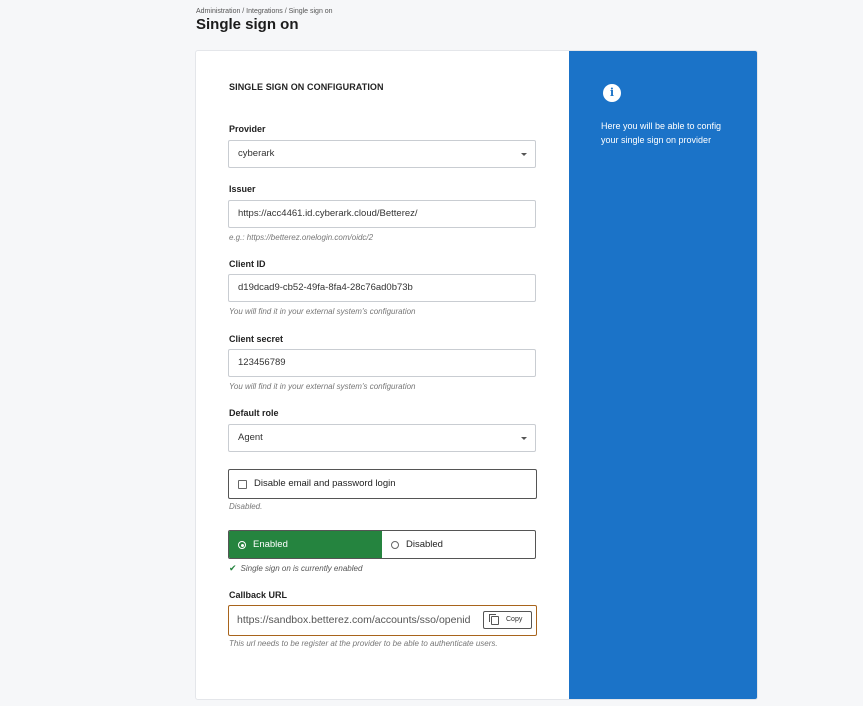 The image size is (863, 706). What do you see at coordinates (494, 619) in the screenshot?
I see `copy-icon` at bounding box center [494, 619].